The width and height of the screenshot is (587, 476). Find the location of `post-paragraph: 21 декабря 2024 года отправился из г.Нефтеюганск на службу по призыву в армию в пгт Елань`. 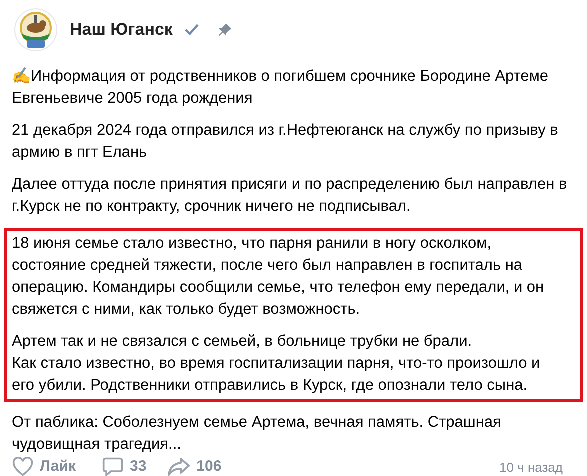

post-paragraph: 21 декабря 2024 года отправился из г.Нефтеюганск на службу по призыву в армию в пгт Елань is located at coordinates (286, 142).